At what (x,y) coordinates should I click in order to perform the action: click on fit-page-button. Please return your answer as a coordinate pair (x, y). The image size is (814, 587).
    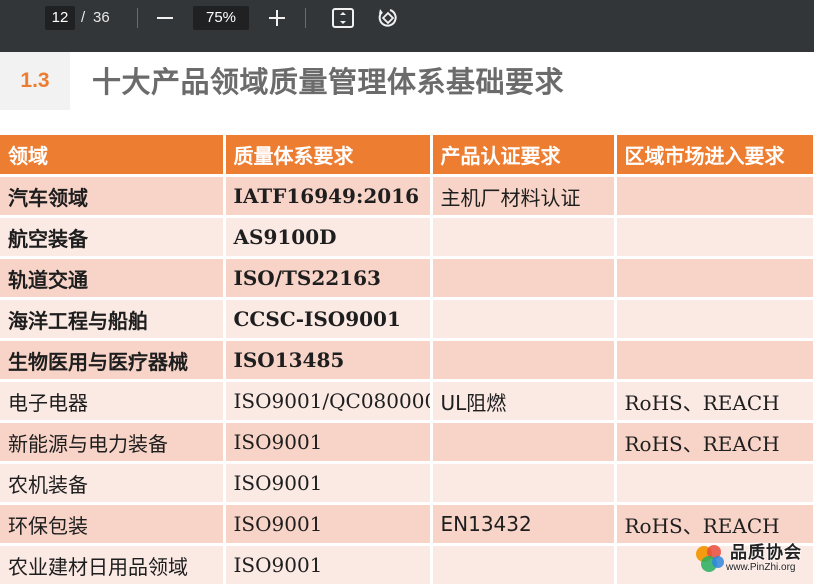
    Looking at the image, I should click on (343, 18).